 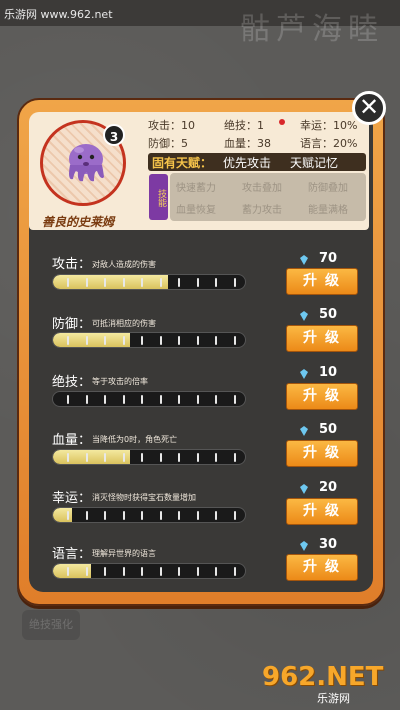 What do you see at coordinates (328, 258) in the screenshot?
I see `cost-value: 70` at bounding box center [328, 258].